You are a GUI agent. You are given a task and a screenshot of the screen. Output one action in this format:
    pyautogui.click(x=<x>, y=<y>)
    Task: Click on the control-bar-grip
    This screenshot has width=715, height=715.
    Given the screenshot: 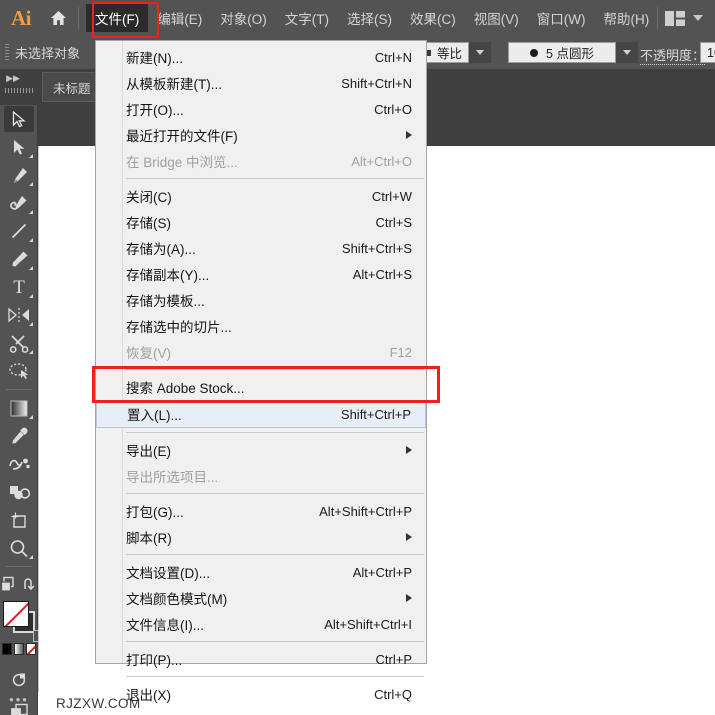 What is the action you would take?
    pyautogui.click(x=7, y=52)
    